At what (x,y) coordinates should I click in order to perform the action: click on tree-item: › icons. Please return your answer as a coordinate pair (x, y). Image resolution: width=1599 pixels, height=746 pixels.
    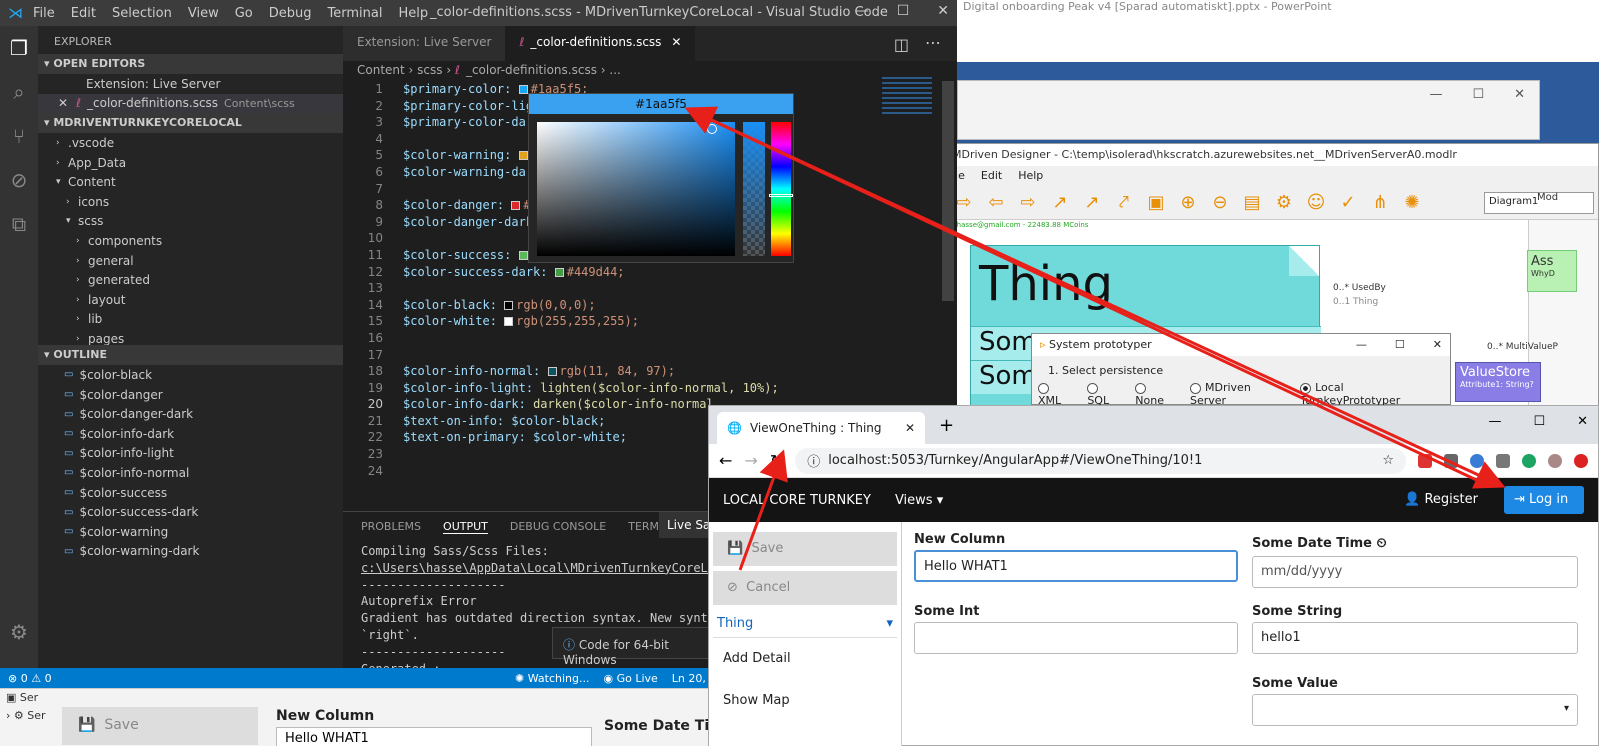
    Looking at the image, I should click on (190, 202).